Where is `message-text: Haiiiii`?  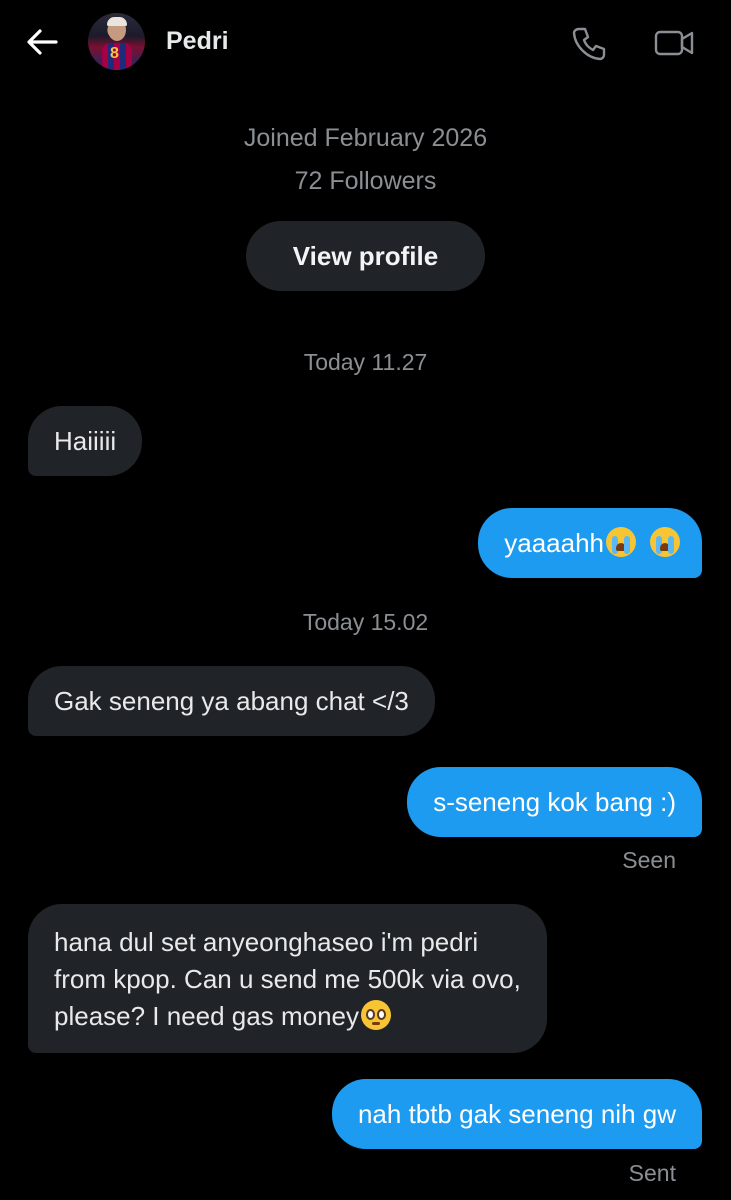 message-text: Haiiiii is located at coordinates (85, 441).